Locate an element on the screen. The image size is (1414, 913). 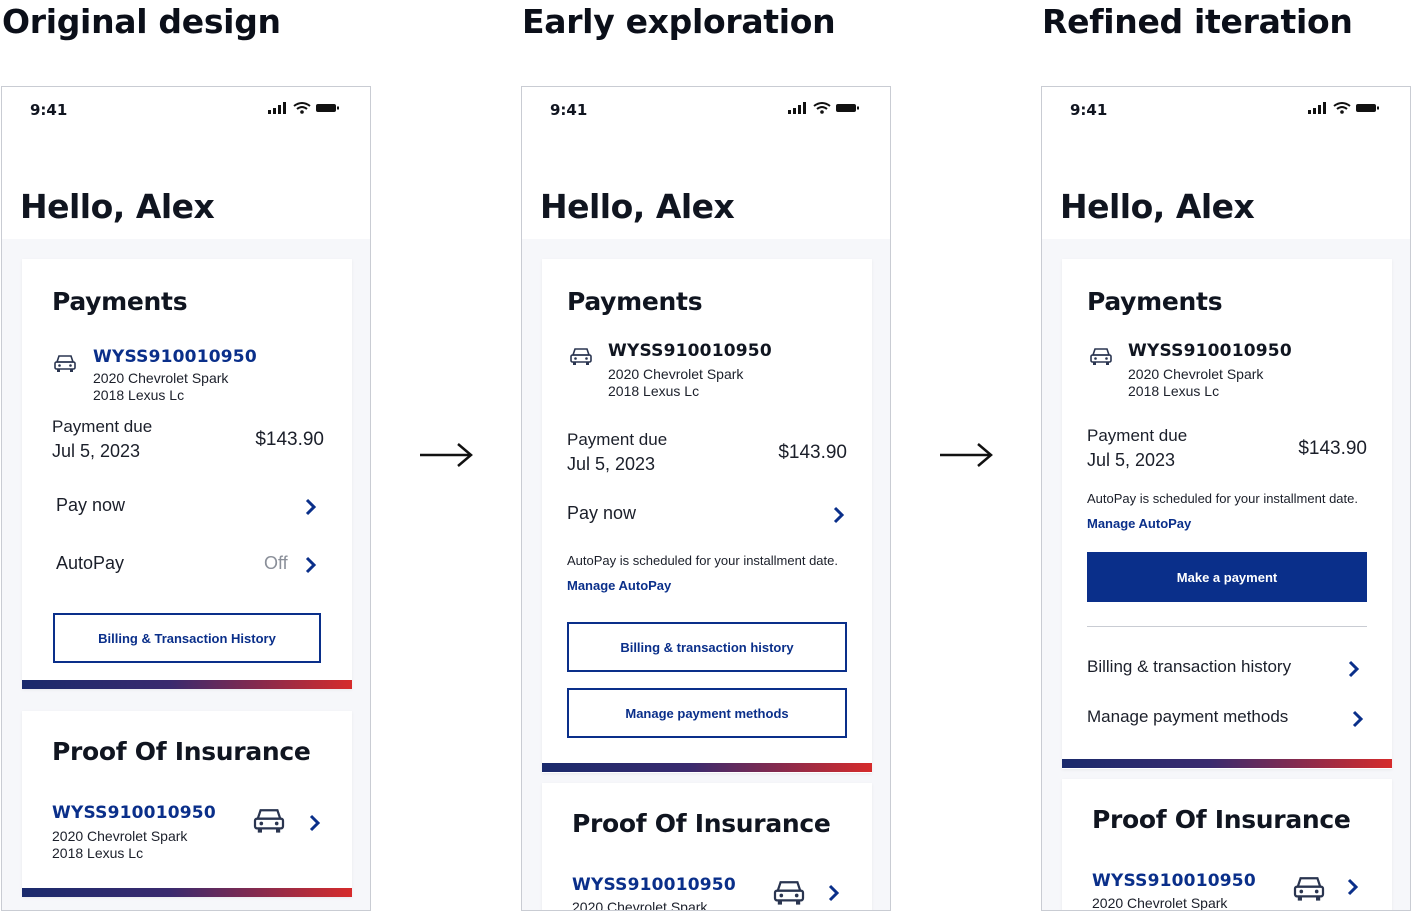
billing-history-row: Billing & transaction history is located at coordinates (1229, 668).